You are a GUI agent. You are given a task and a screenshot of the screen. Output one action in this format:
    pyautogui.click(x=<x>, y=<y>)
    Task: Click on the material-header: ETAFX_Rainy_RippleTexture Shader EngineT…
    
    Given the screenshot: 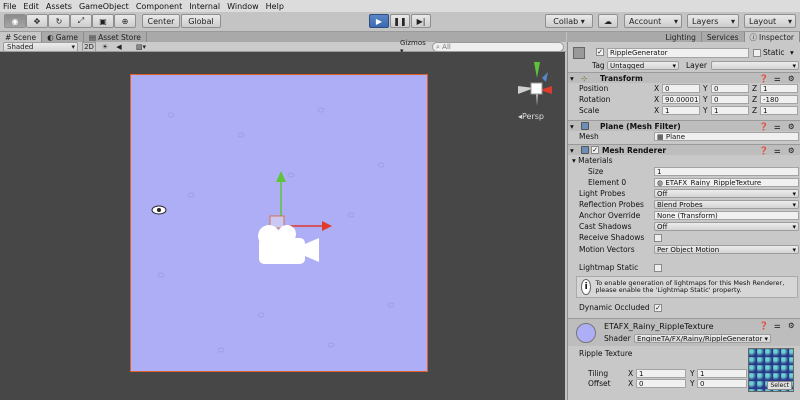 What is the action you would take?
    pyautogui.click(x=684, y=332)
    